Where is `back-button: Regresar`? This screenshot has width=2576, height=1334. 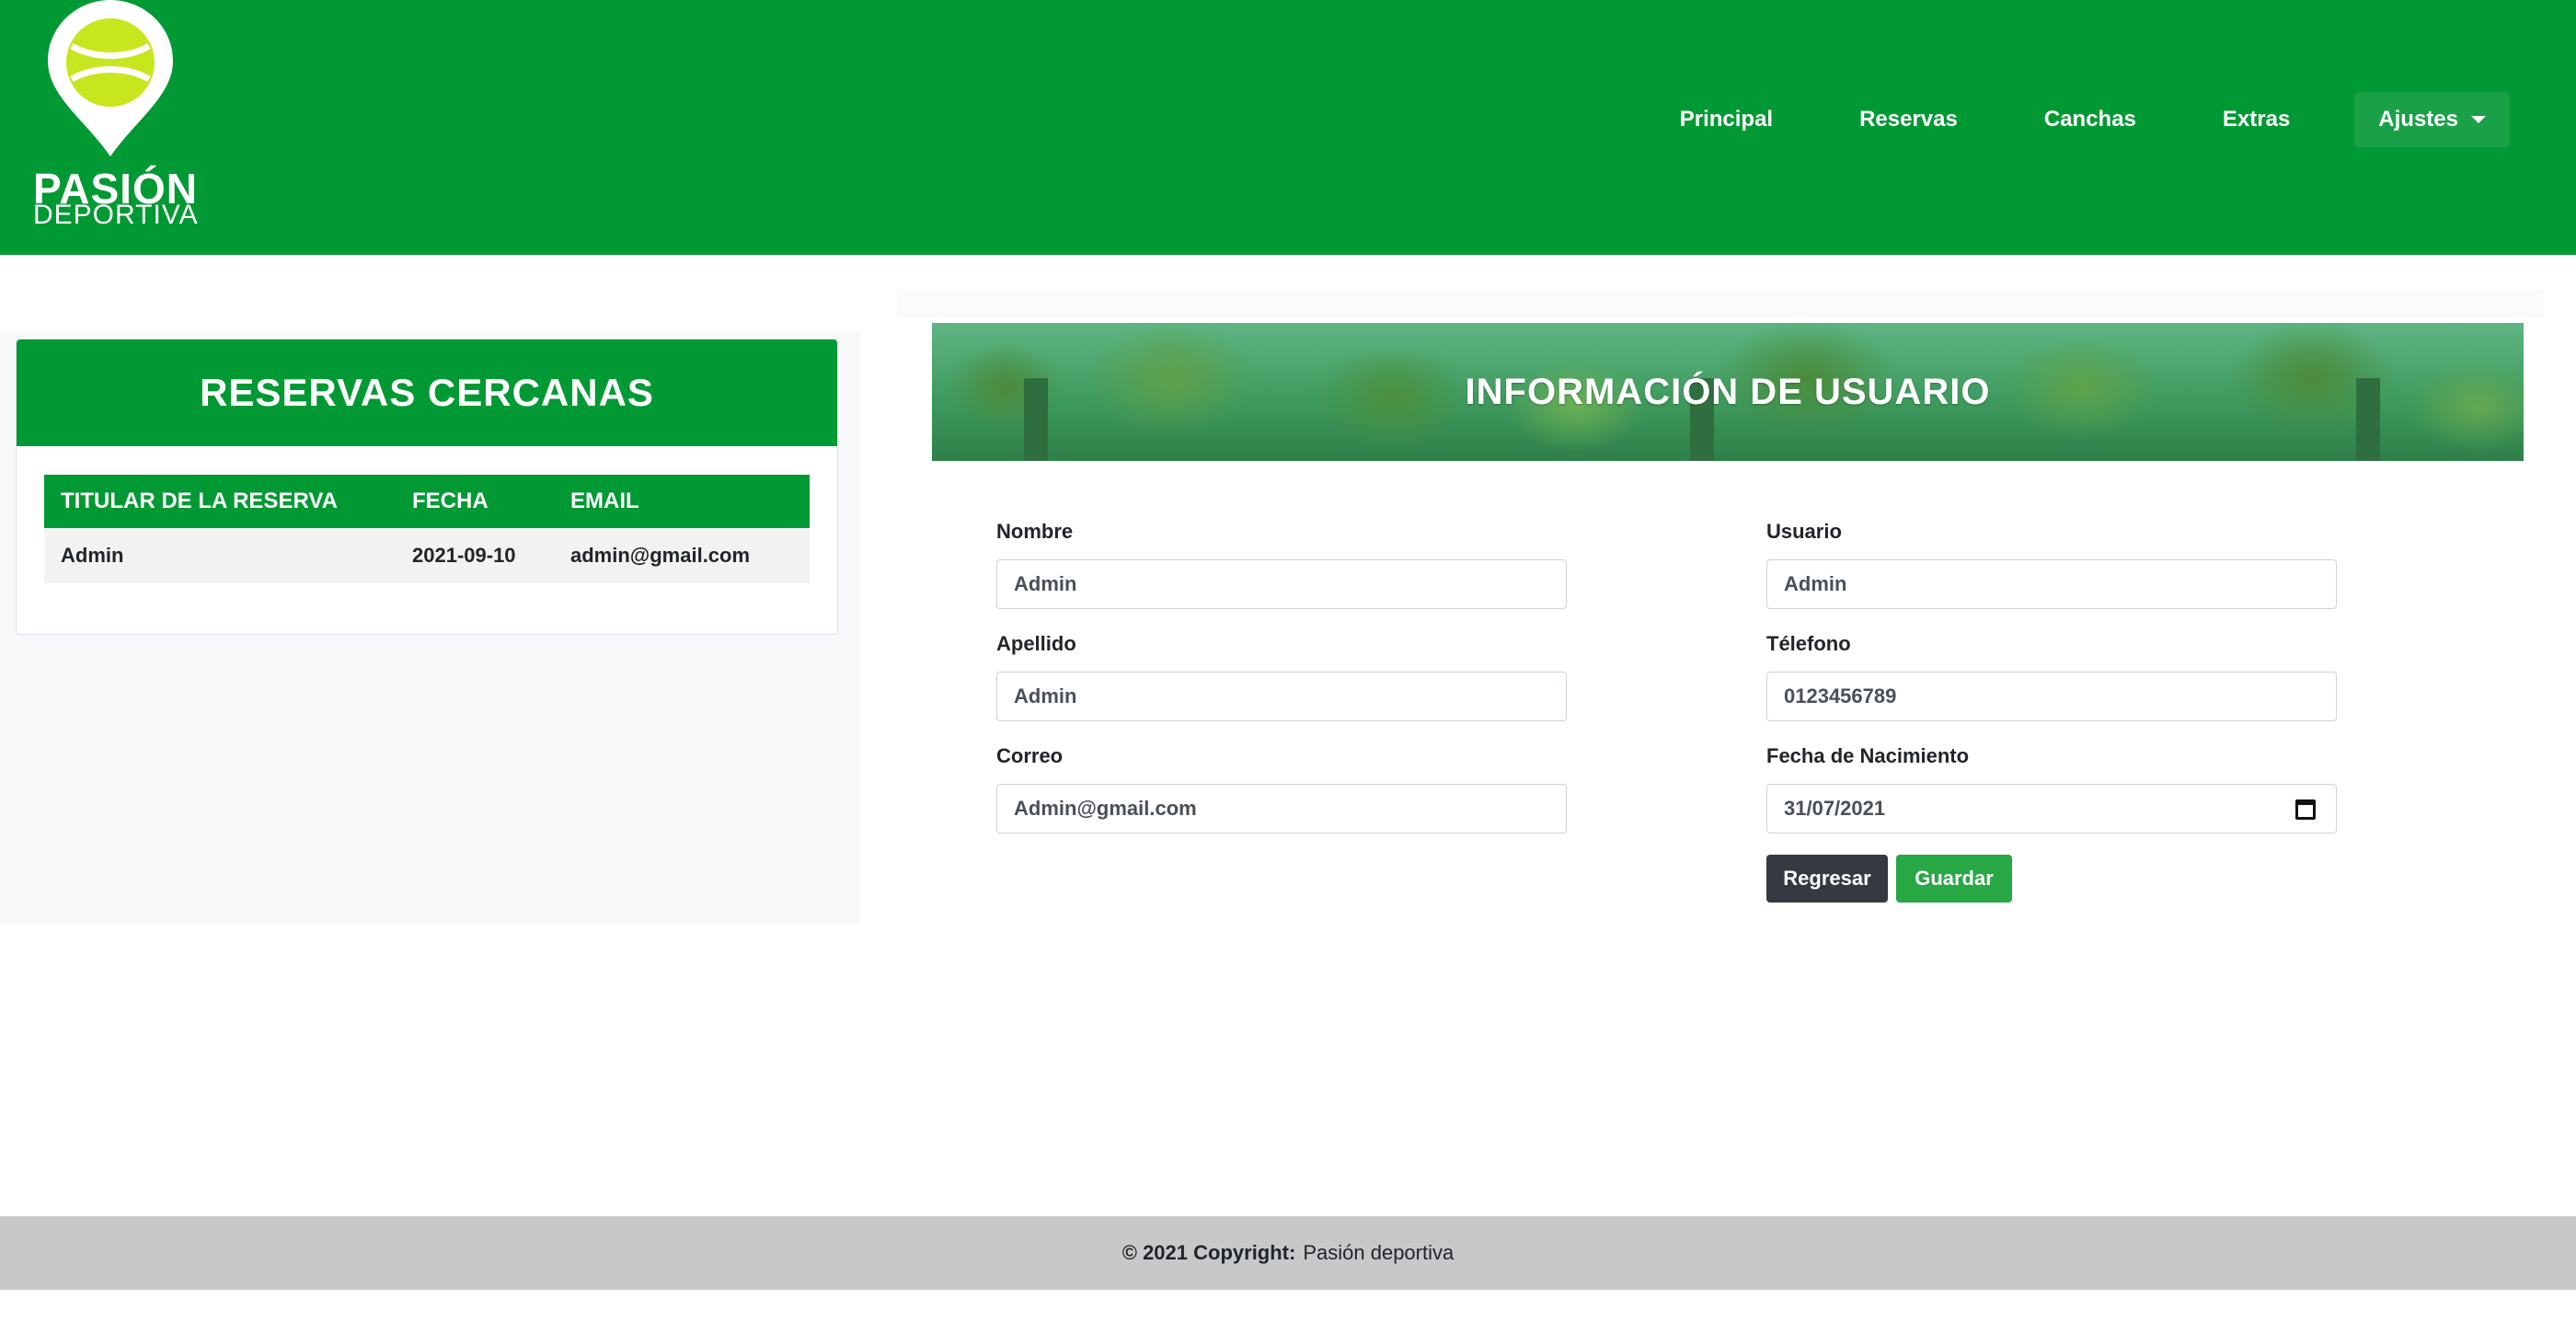 back-button: Regresar is located at coordinates (1827, 879).